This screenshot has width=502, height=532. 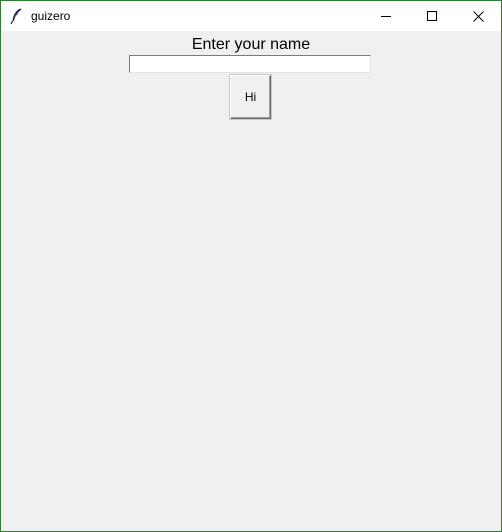 What do you see at coordinates (251, 16) in the screenshot?
I see `title-bar: guizero` at bounding box center [251, 16].